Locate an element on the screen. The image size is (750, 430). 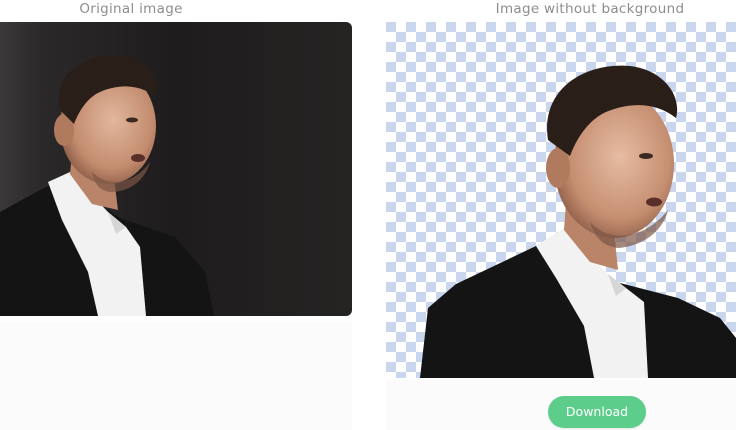
original-panel-footer is located at coordinates (176, 376).